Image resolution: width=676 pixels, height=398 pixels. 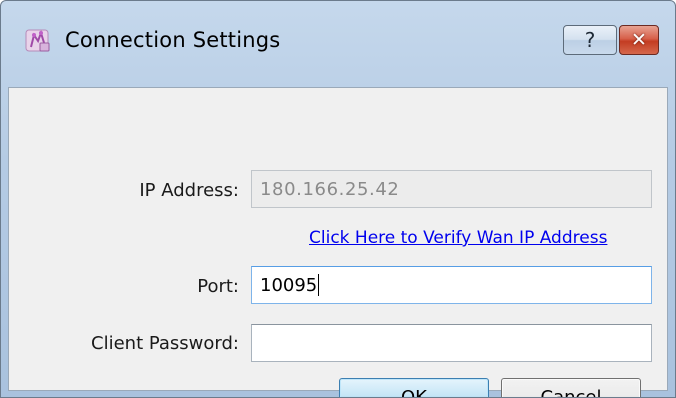 I want to click on ip-address-value: 180.166.25.42, so click(x=330, y=189).